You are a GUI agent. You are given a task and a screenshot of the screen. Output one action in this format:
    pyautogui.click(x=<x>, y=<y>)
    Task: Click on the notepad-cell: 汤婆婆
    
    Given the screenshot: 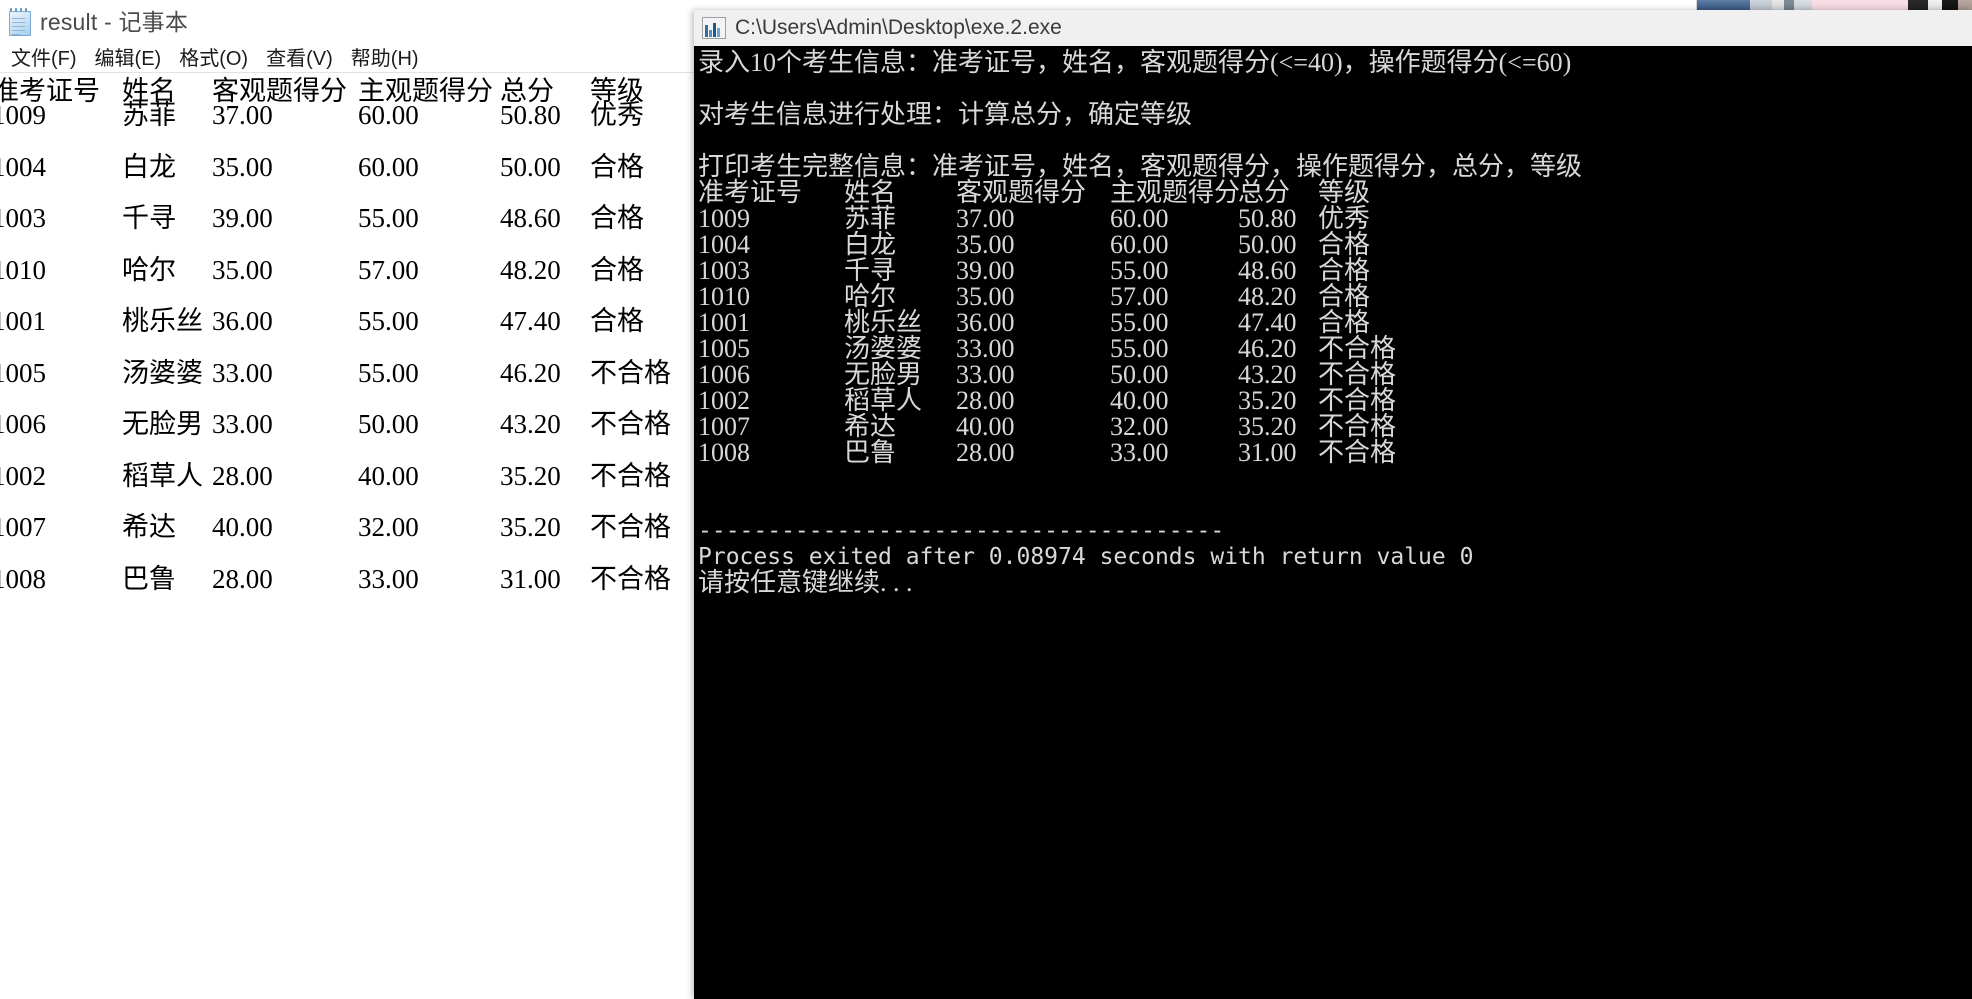 What is the action you would take?
    pyautogui.click(x=162, y=372)
    